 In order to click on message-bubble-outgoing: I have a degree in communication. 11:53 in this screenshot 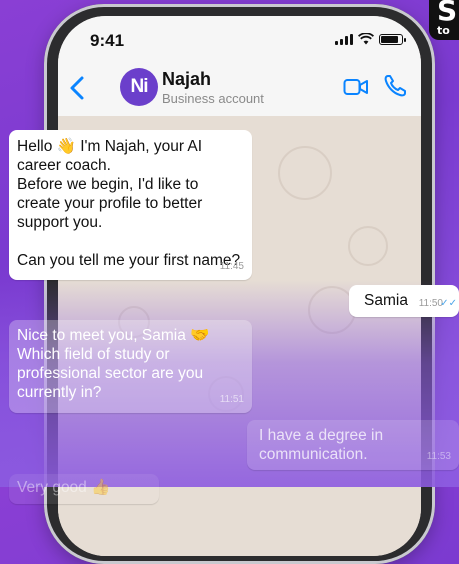, I will do `click(353, 445)`.